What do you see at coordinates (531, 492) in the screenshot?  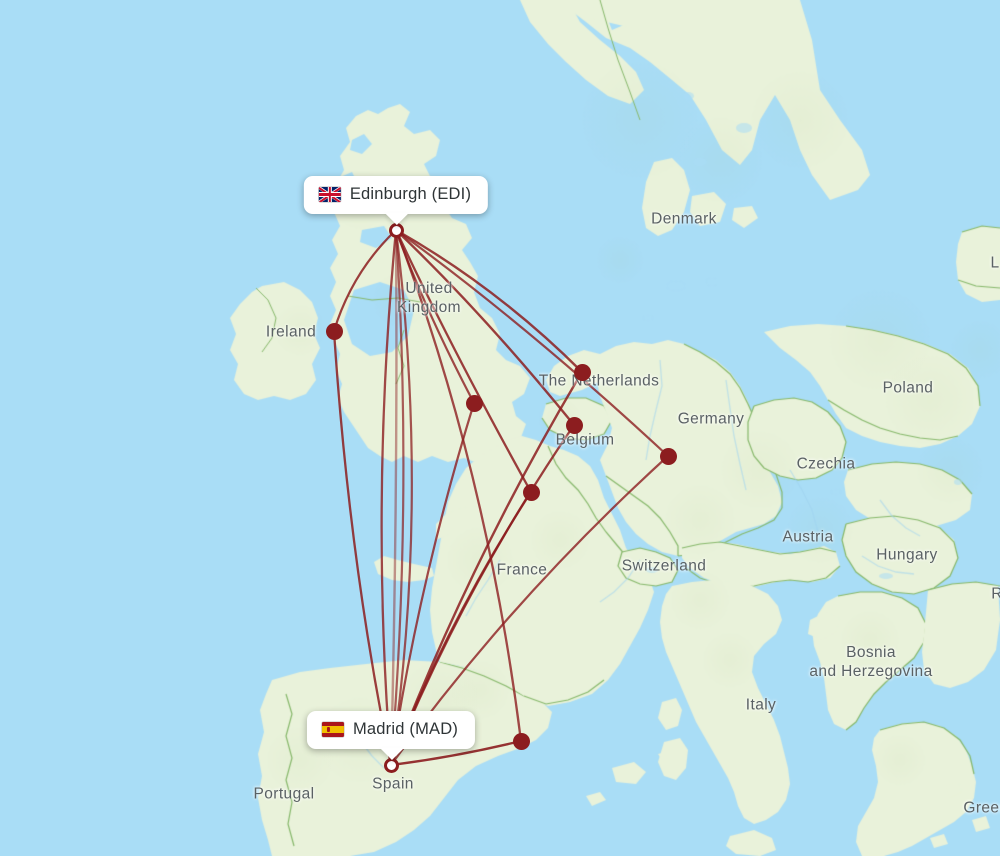 I see `dest-paris-marker` at bounding box center [531, 492].